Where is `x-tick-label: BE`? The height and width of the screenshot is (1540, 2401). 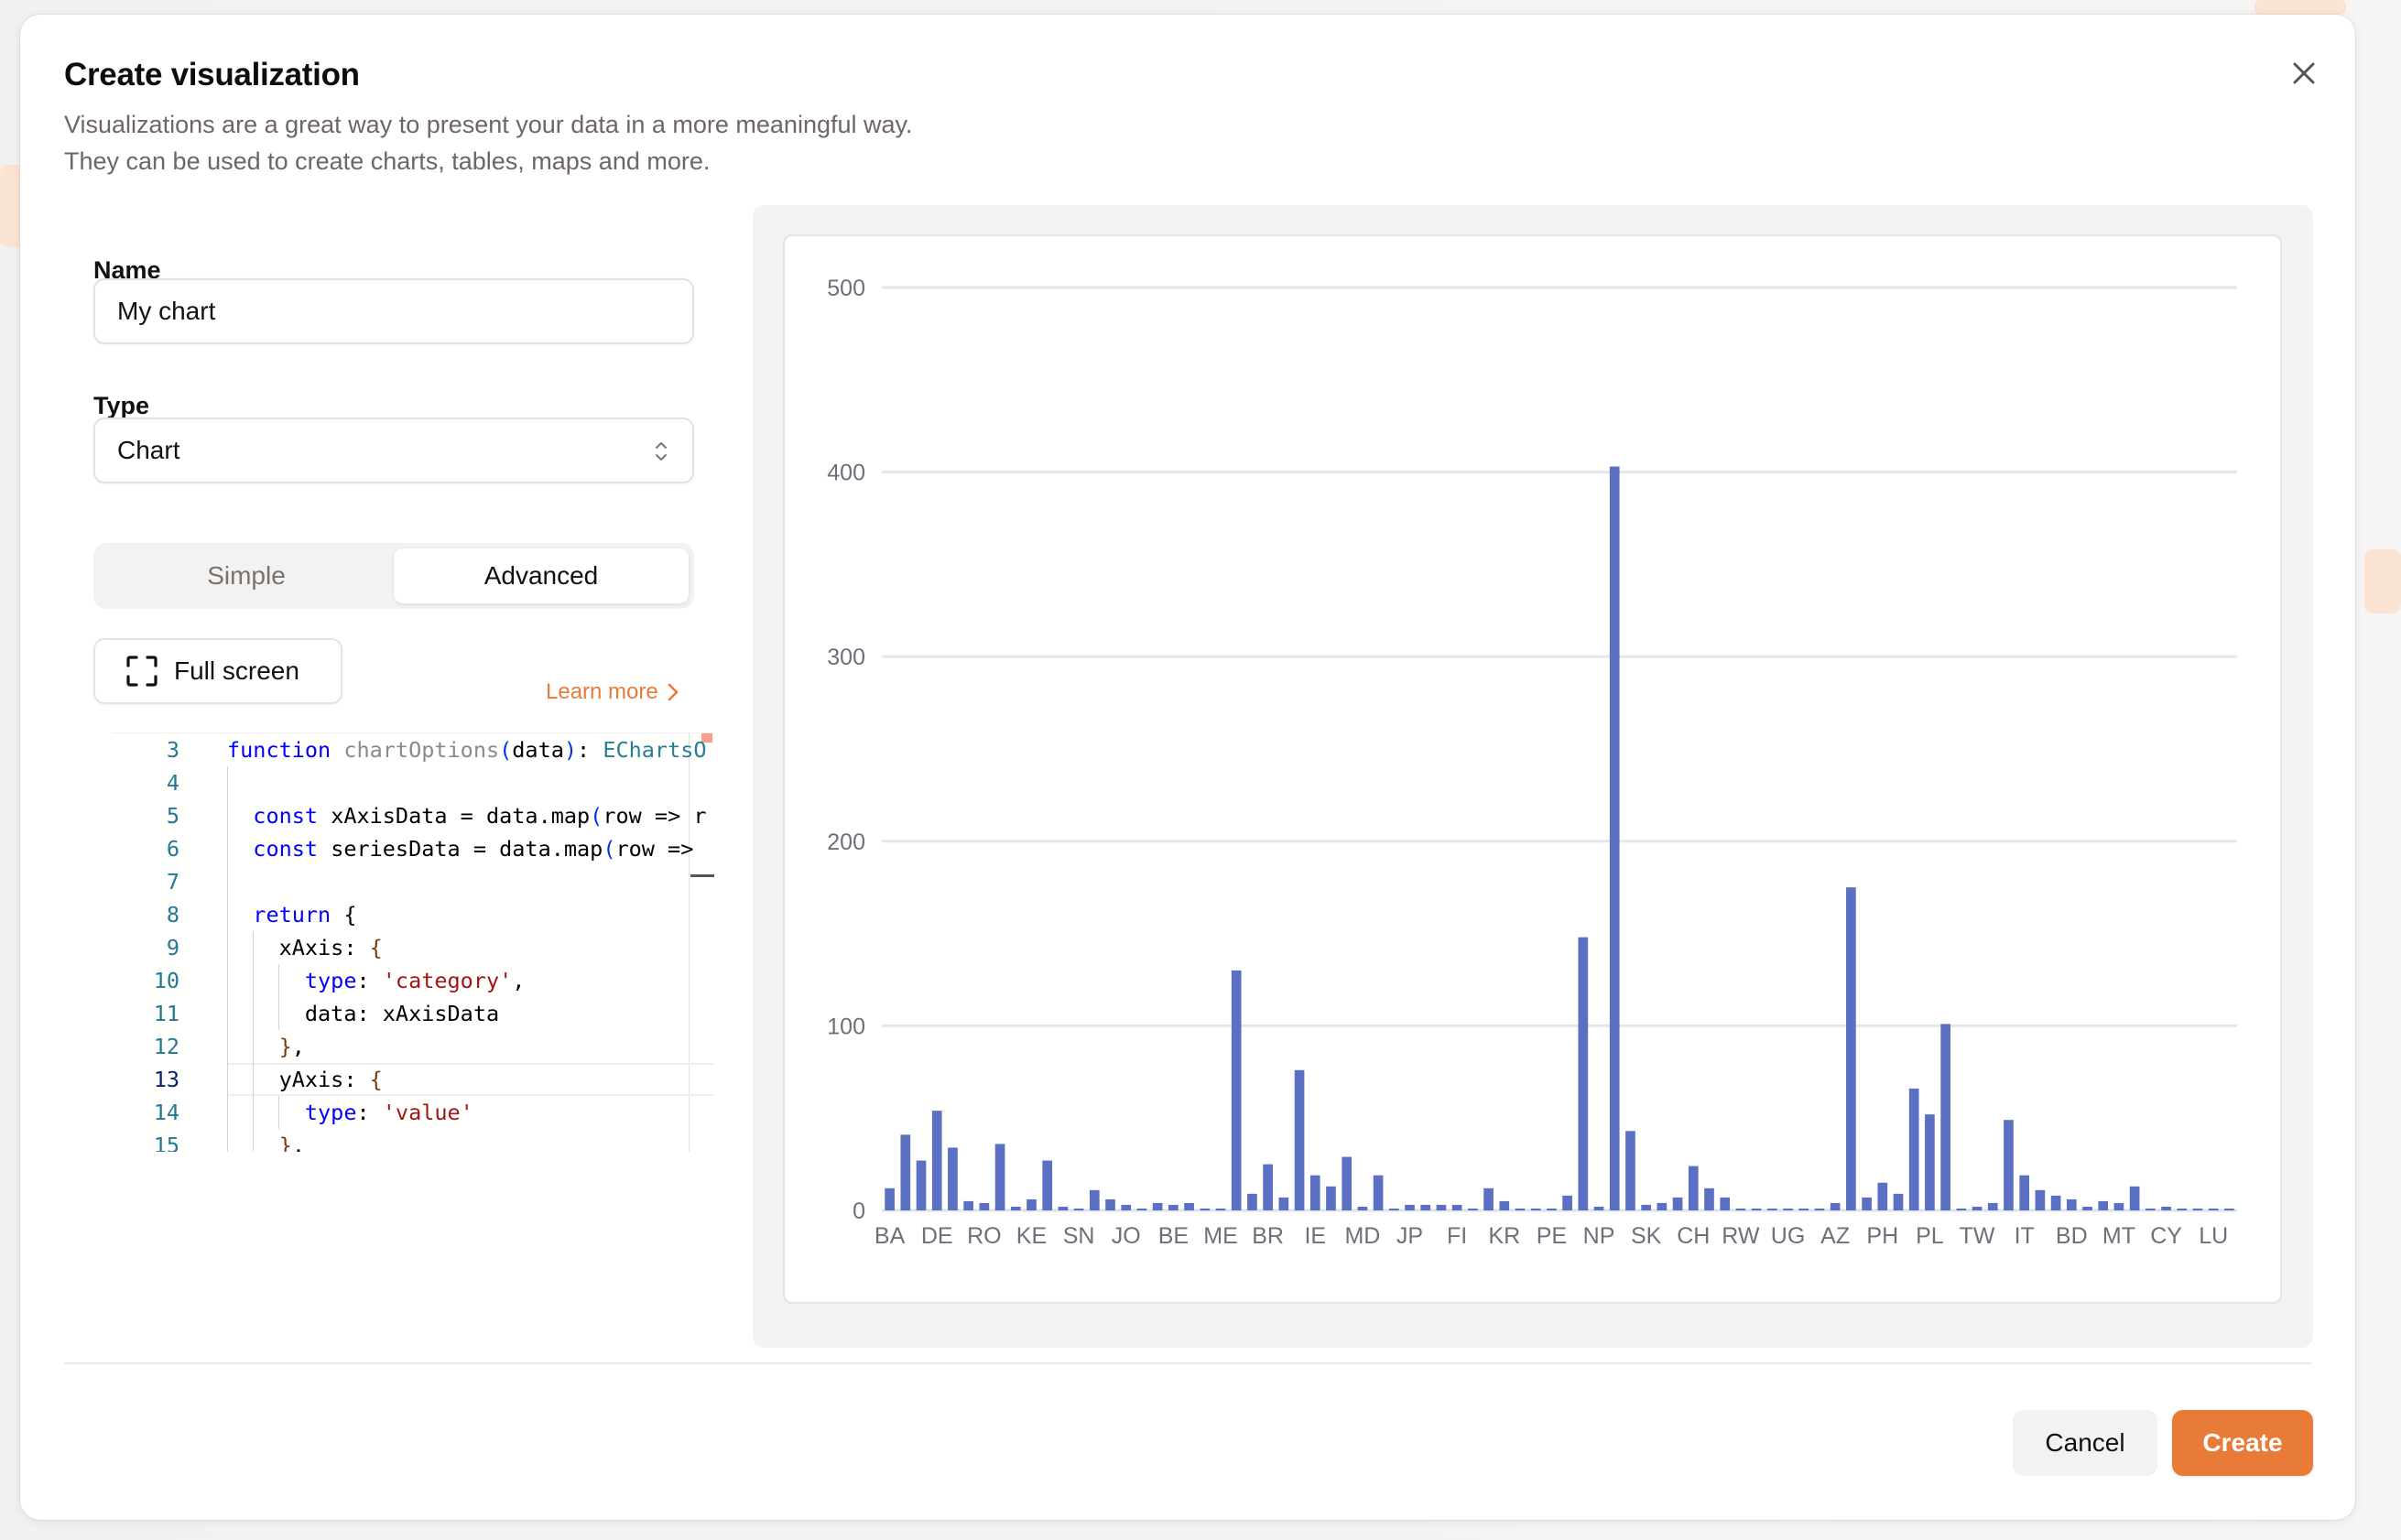
x-tick-label: BE is located at coordinates (1173, 1236).